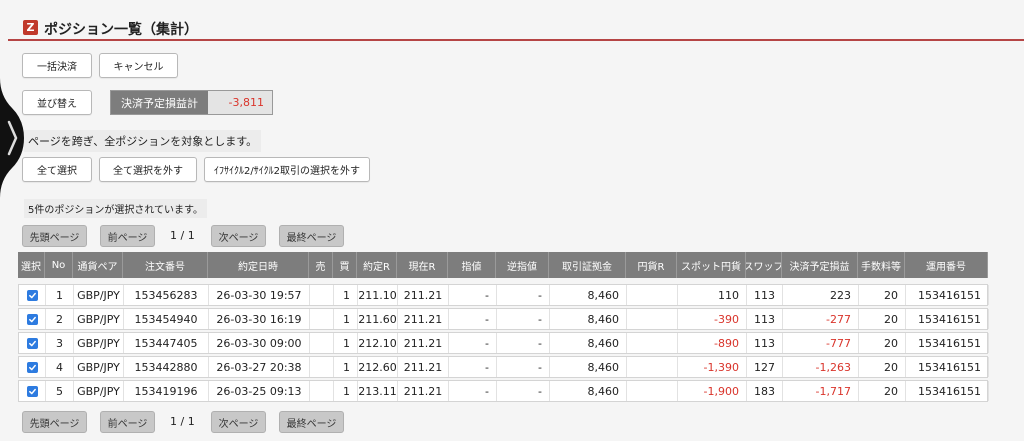 This screenshot has height=441, width=1024. What do you see at coordinates (321, 265) in the screenshot?
I see `column-header-sell: 売` at bounding box center [321, 265].